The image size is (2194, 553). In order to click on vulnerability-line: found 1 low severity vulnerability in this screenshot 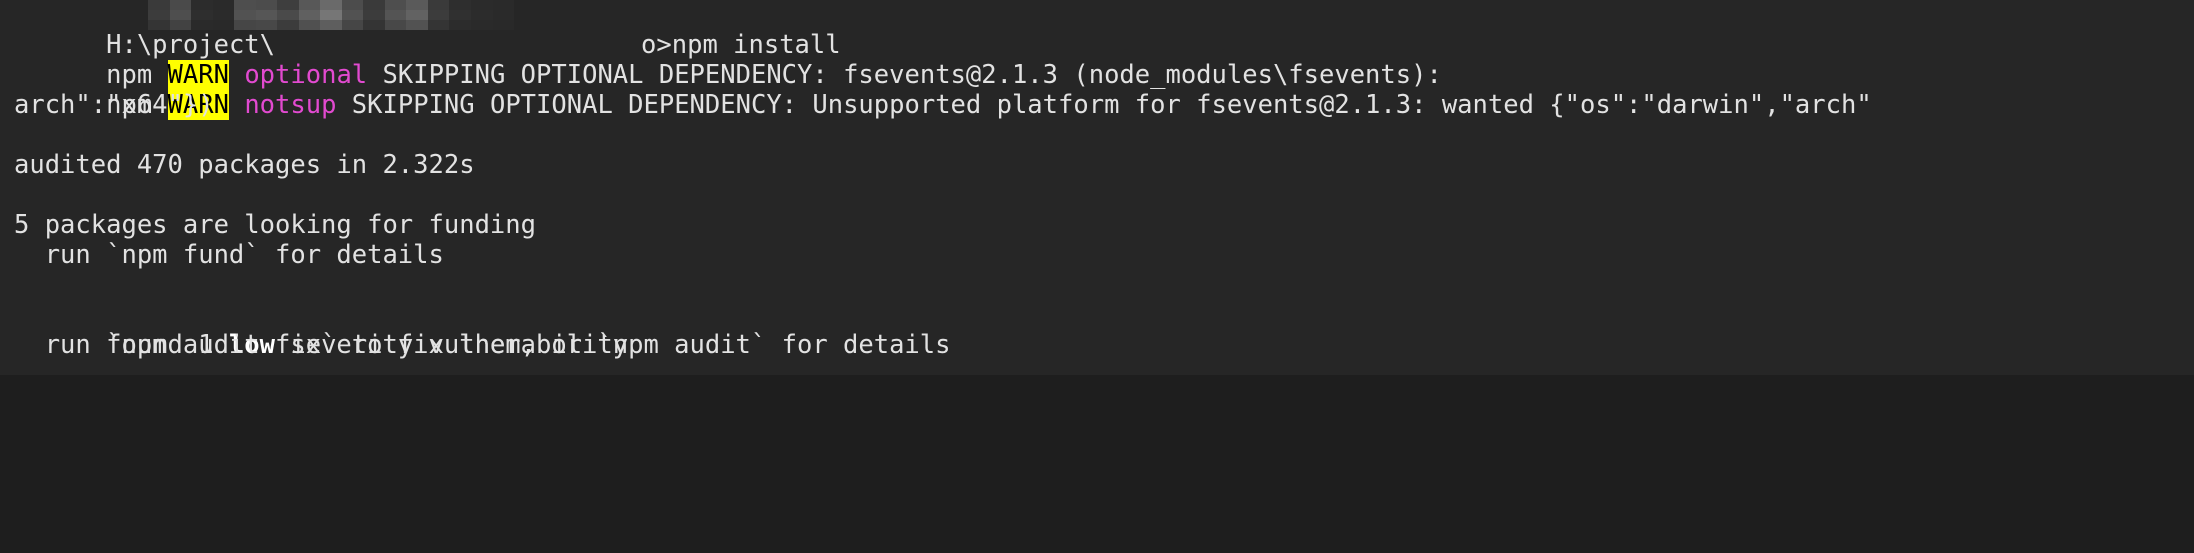, I will do `click(321, 330)`.